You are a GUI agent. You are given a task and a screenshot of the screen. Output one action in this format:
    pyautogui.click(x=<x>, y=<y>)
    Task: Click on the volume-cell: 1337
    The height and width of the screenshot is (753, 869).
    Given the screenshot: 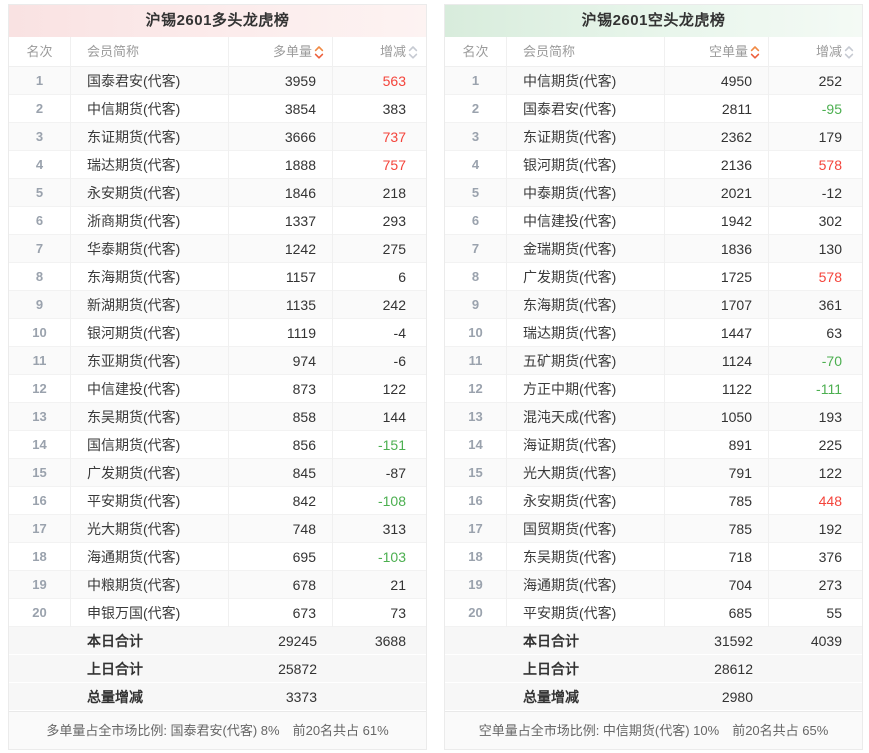 What is the action you would take?
    pyautogui.click(x=281, y=221)
    